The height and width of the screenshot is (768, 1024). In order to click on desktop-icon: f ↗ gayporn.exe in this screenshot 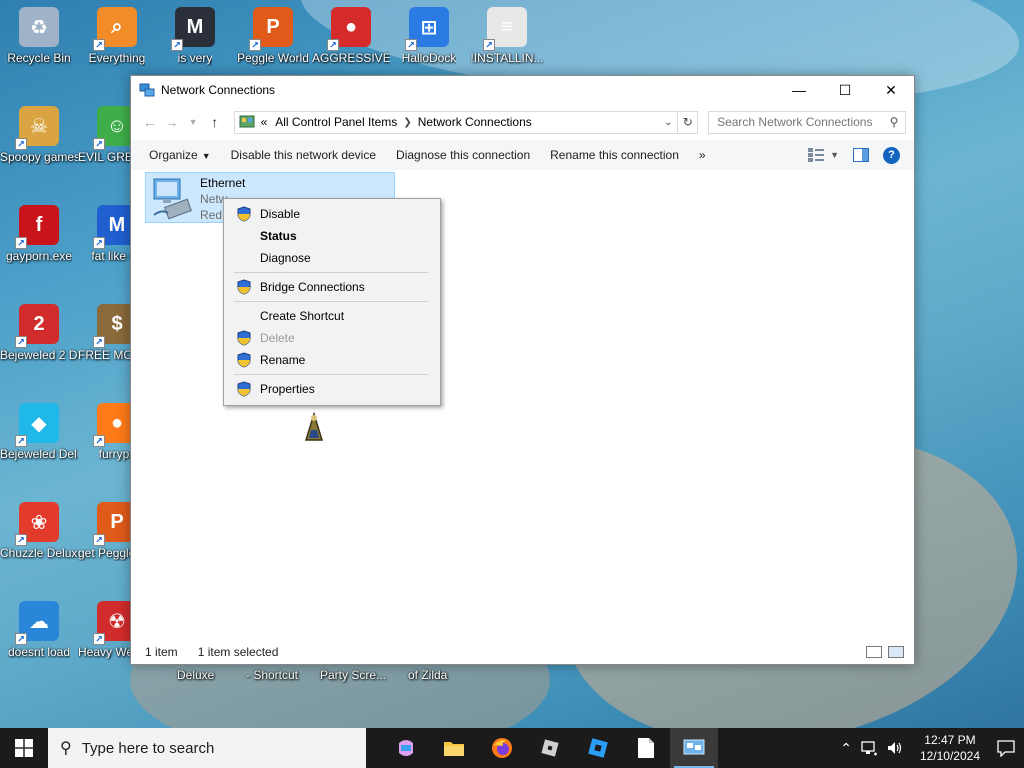, I will do `click(39, 234)`.